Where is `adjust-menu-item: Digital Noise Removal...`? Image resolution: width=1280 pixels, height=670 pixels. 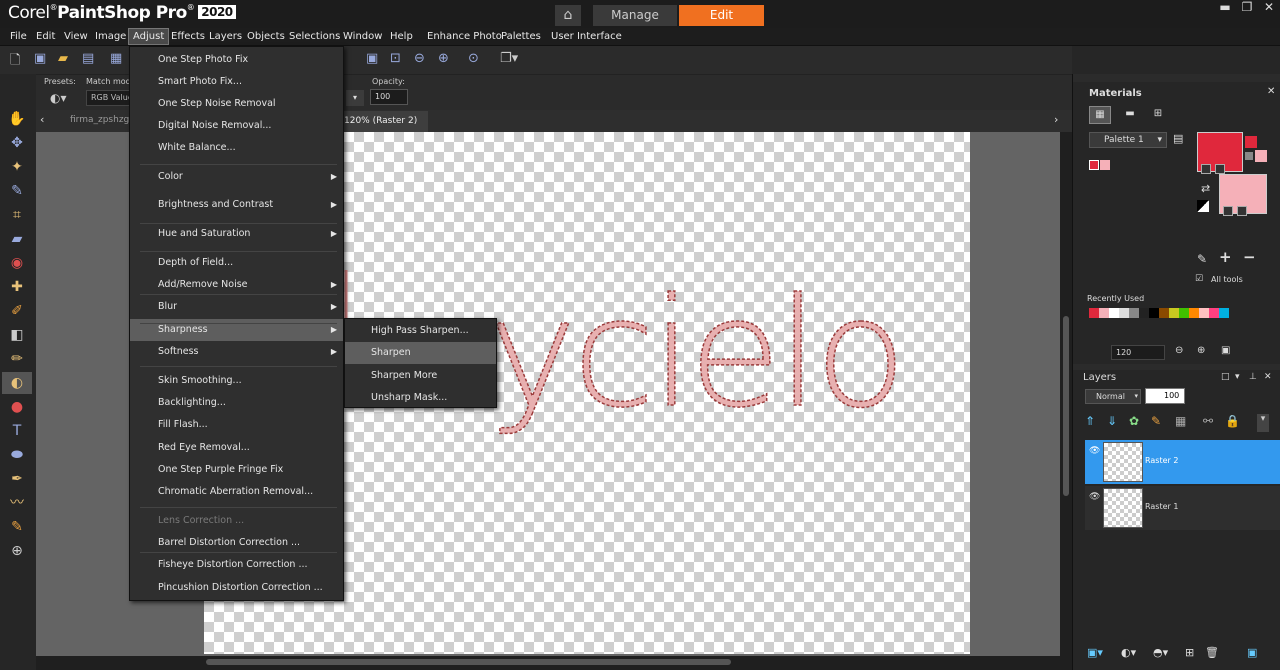 adjust-menu-item: Digital Noise Removal... is located at coordinates (236, 126).